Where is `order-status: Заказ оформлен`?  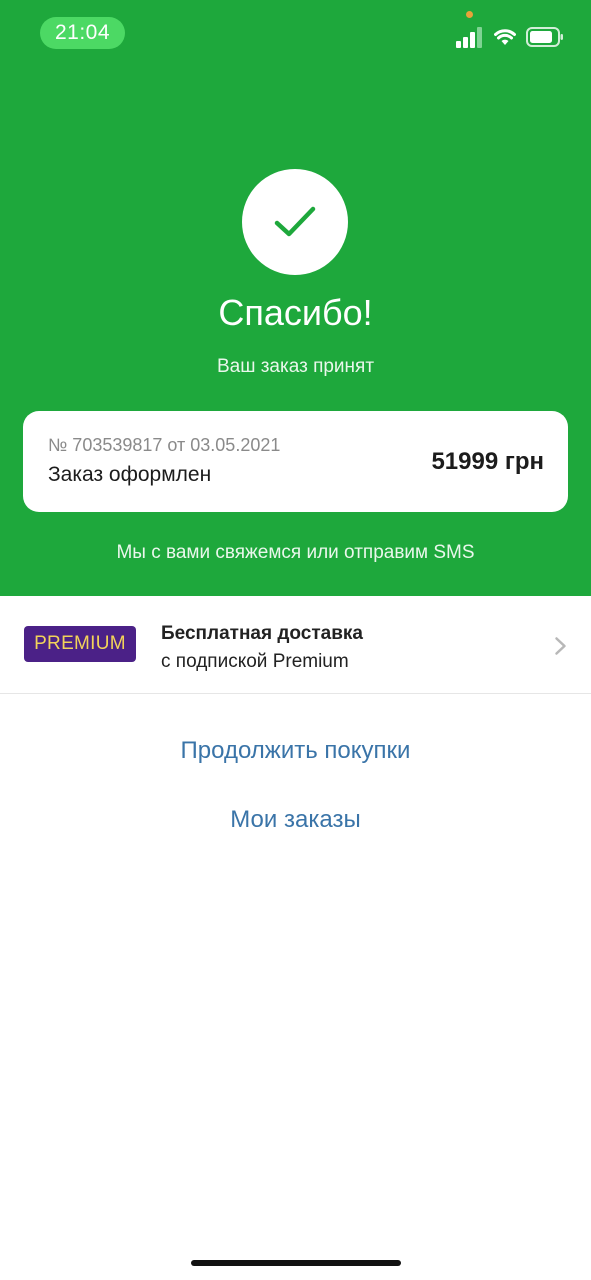 order-status: Заказ оформлен is located at coordinates (130, 474).